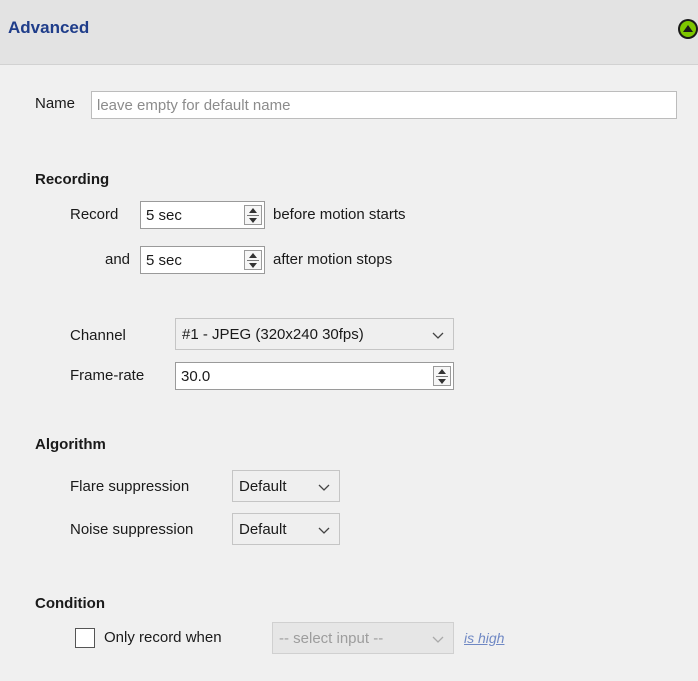 This screenshot has height=681, width=698. Describe the element at coordinates (273, 334) in the screenshot. I see `channel-value: #1 - JPEG (320x240 30fps)` at that location.